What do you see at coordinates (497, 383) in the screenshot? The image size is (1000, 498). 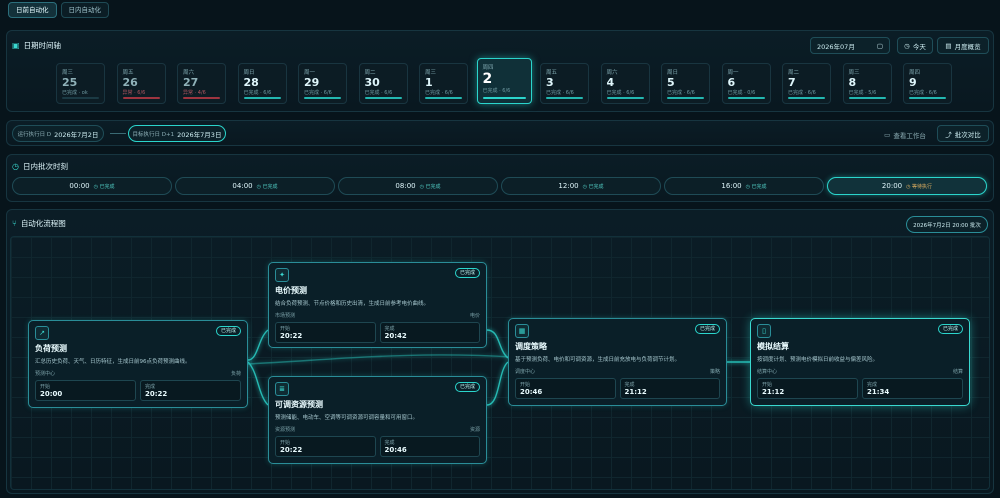 I see `connector-resource-dispatch` at bounding box center [497, 383].